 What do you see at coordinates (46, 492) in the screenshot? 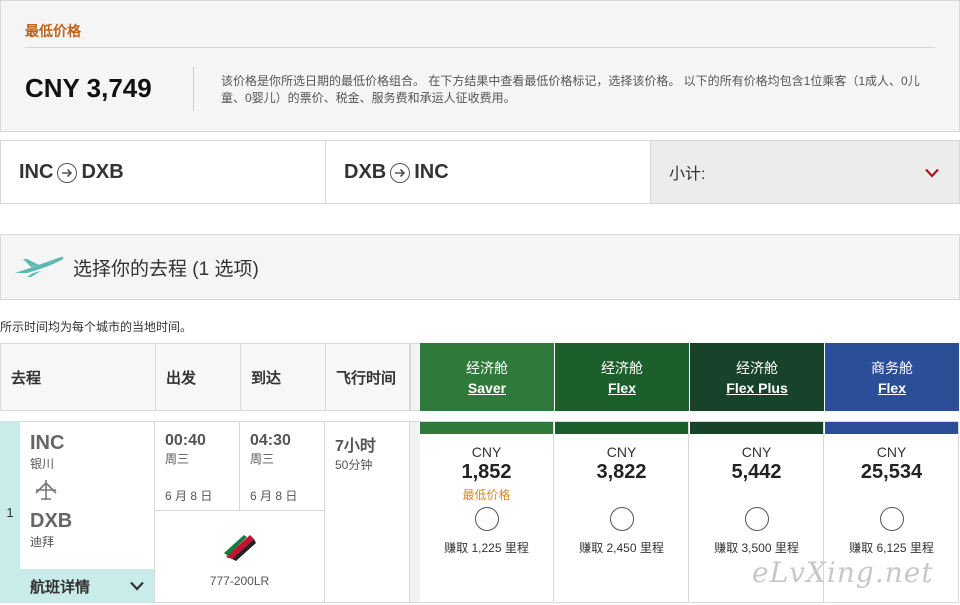
I see `plane-outline-icon` at bounding box center [46, 492].